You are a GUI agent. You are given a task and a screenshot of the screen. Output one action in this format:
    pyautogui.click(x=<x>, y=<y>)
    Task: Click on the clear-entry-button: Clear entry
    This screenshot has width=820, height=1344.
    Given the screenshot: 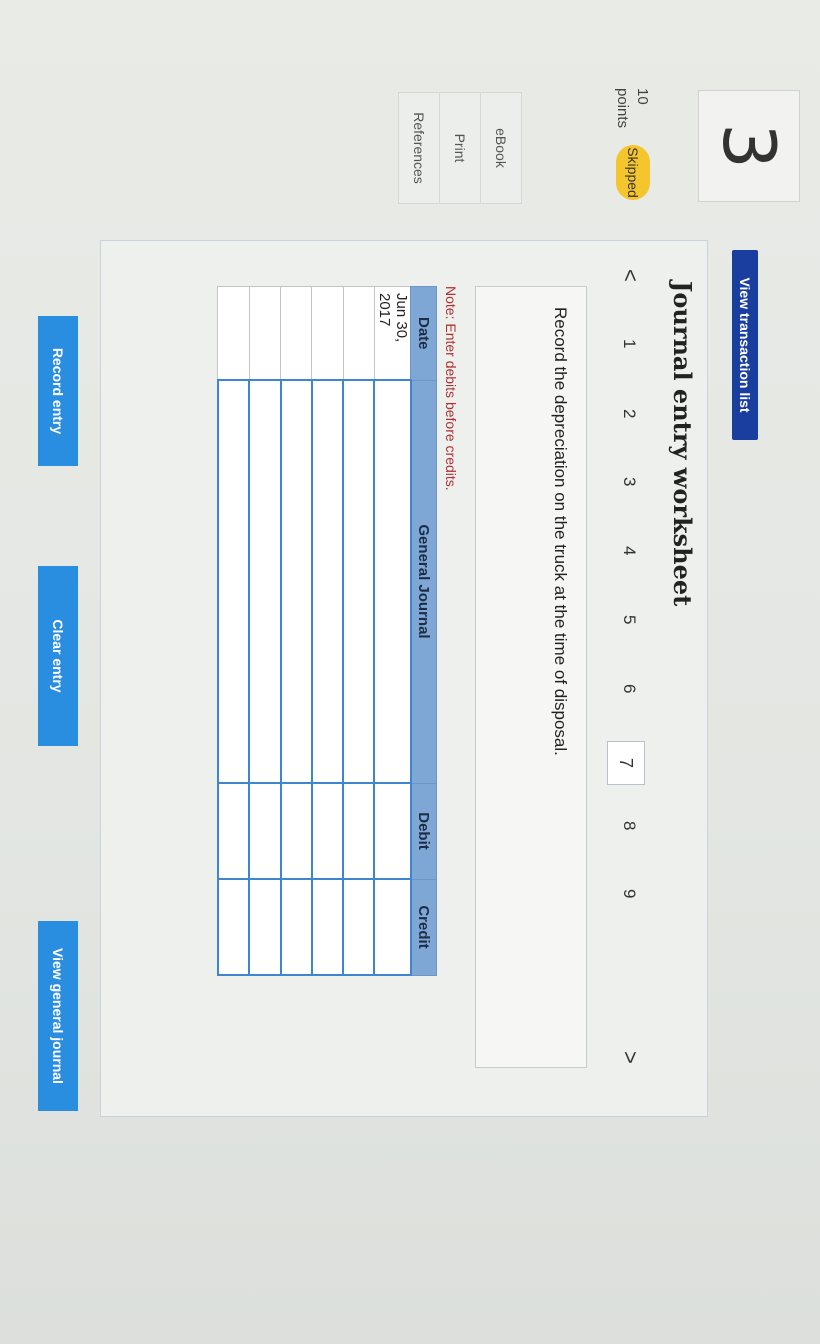 What is the action you would take?
    pyautogui.click(x=58, y=656)
    